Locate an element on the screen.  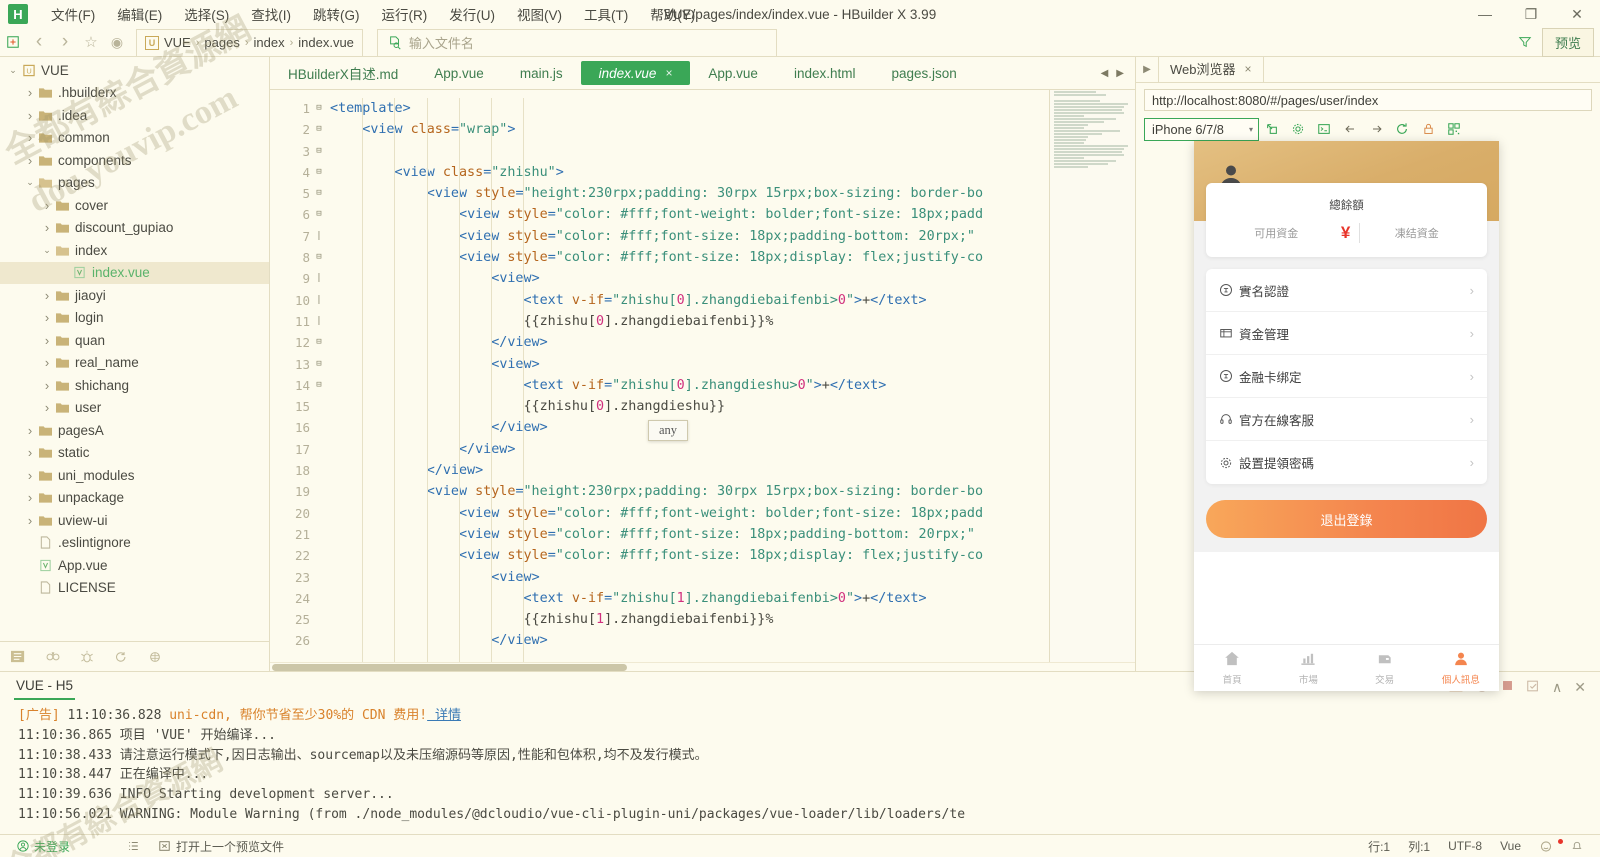
back-icon is located at coordinates (1350, 129).